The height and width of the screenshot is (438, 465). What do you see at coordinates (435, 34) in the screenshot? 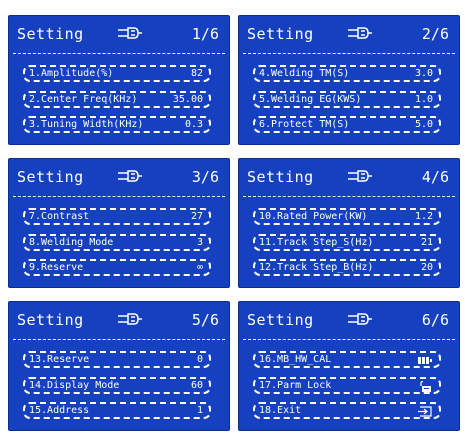
I see `page-indicator: 2/6` at bounding box center [435, 34].